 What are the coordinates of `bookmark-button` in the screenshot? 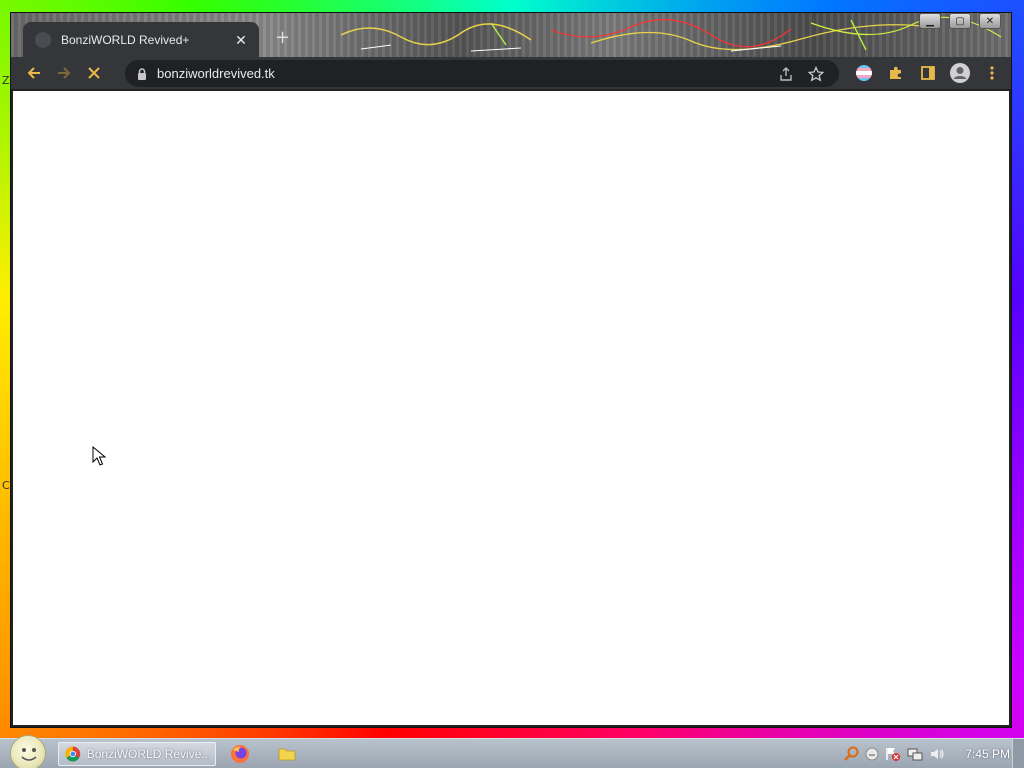 It's located at (816, 74).